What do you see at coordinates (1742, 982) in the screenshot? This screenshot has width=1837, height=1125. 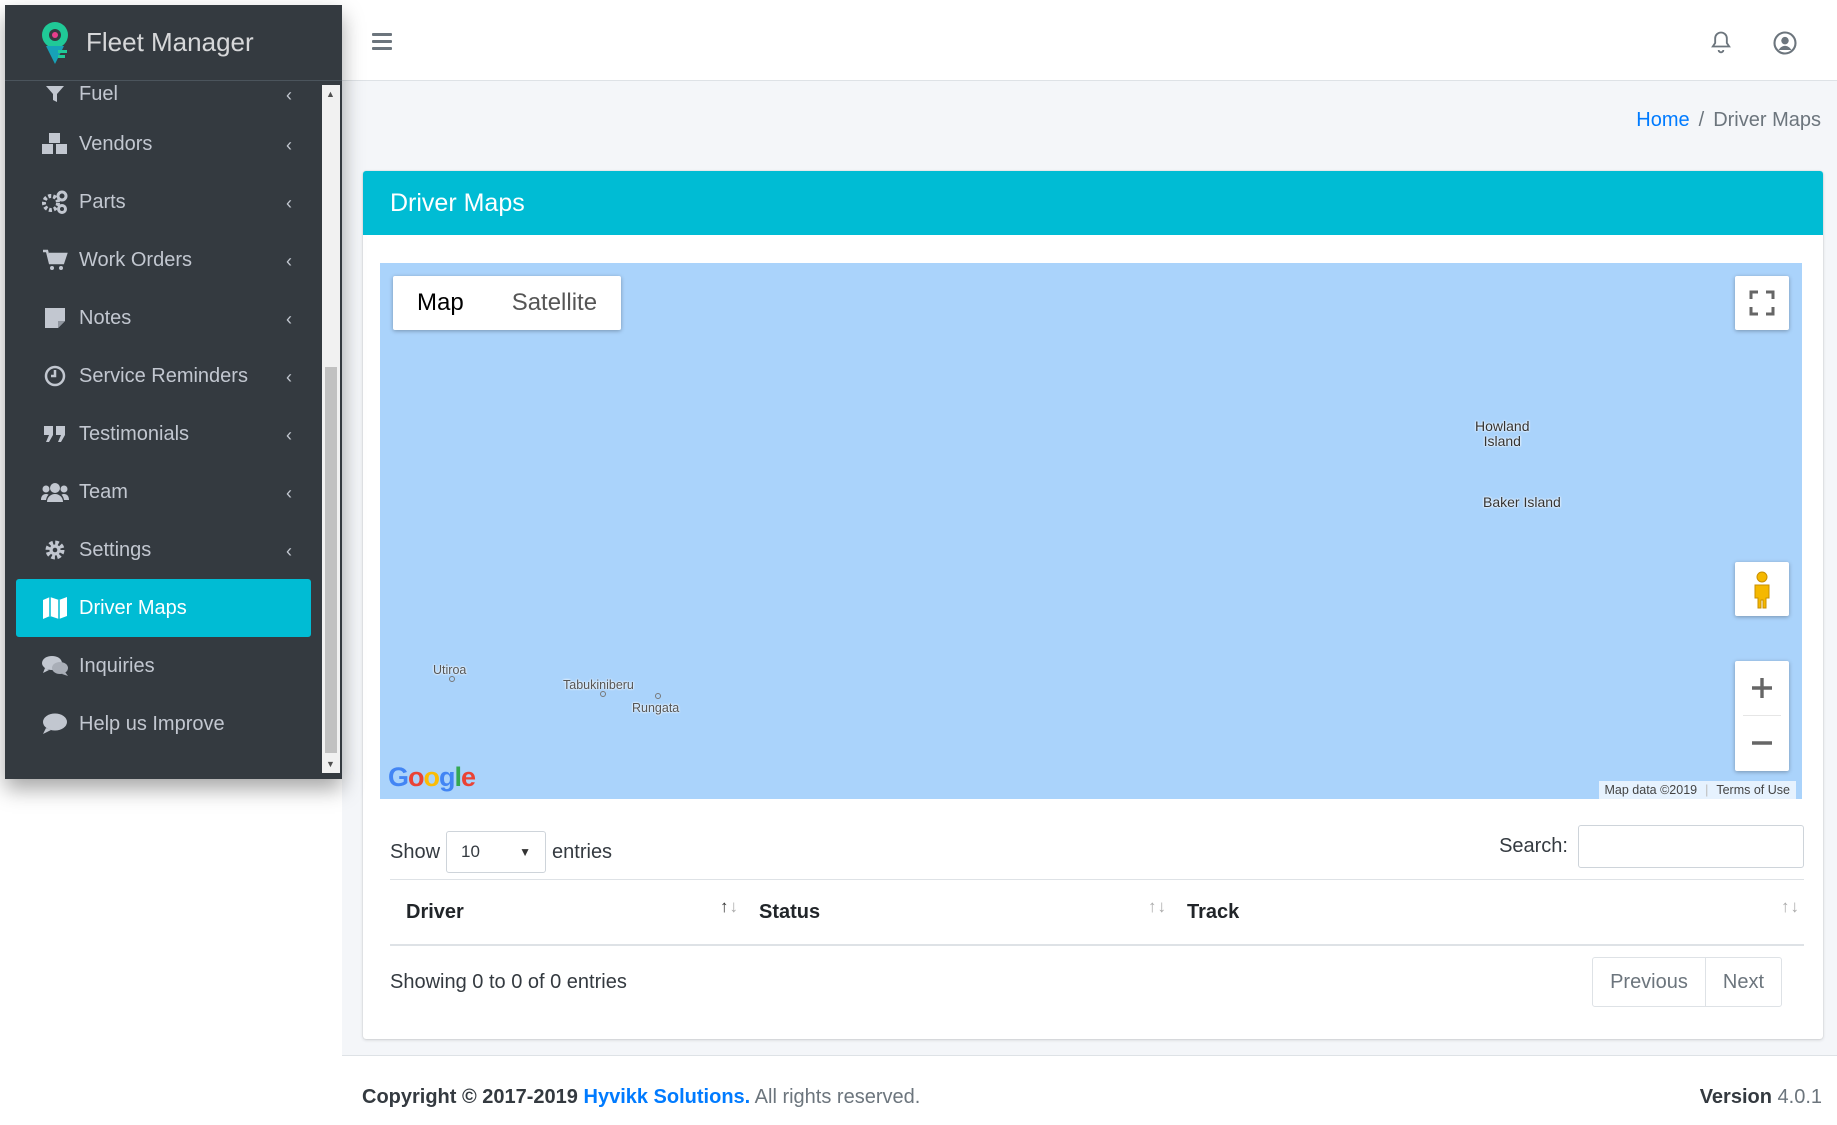 I see `next-button: Next` at bounding box center [1742, 982].